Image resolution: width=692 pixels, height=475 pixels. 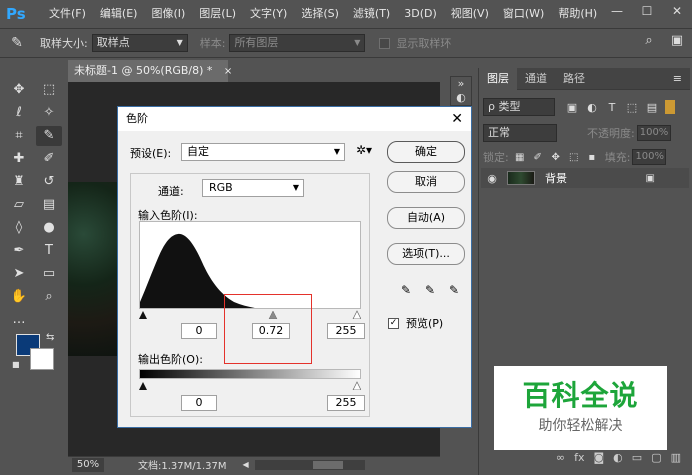 I want to click on layer-row: ◉ 背景 ▣, so click(x=585, y=178).